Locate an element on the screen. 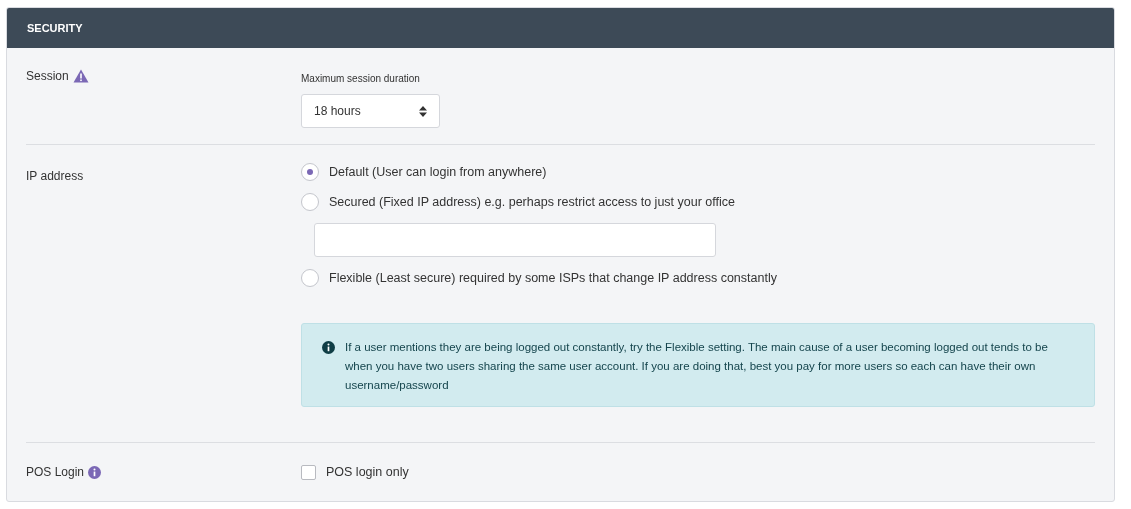  alert-text: If a user mentions they are being logged out constantly, try the Flexible setting. The main cause of a user becoming logged out tends to be when you have two users sharing the same user account. If you are doing that, best you pay for more users so each can have their own username/password is located at coordinates (697, 366).